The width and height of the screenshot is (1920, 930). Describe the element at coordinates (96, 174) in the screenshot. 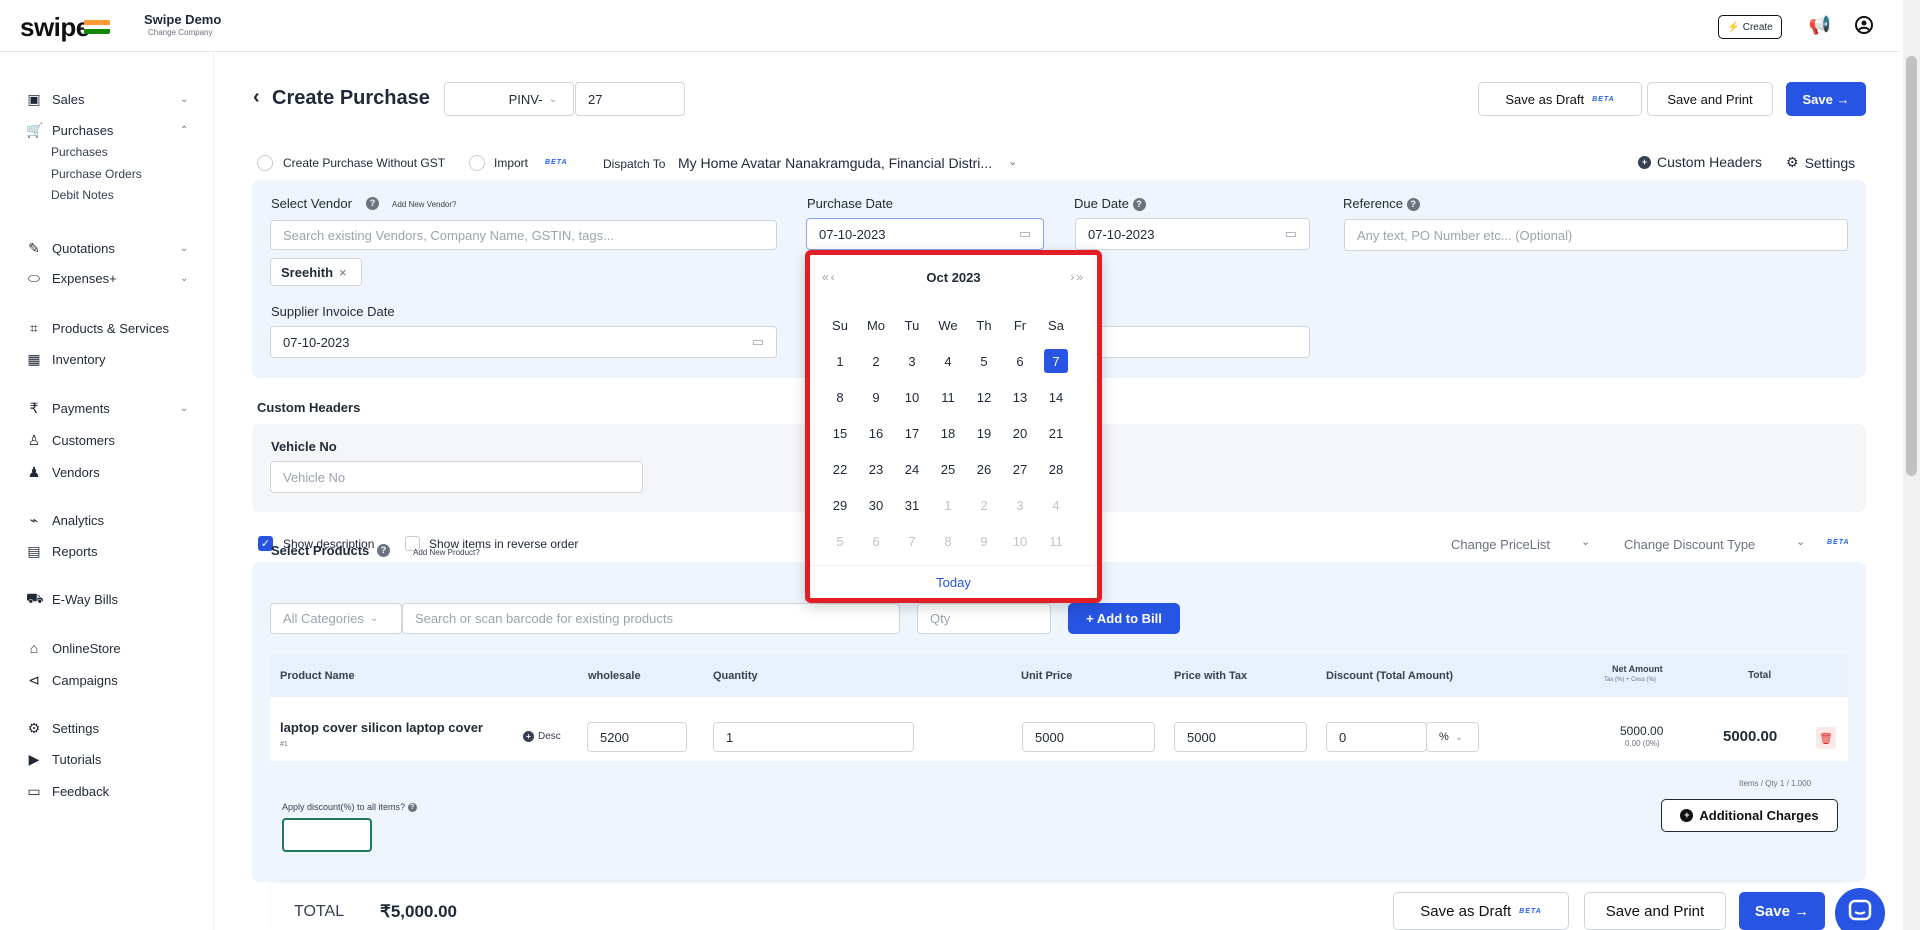

I see `sidebar-subitem-purchase-orders: Purchase Orders` at that location.